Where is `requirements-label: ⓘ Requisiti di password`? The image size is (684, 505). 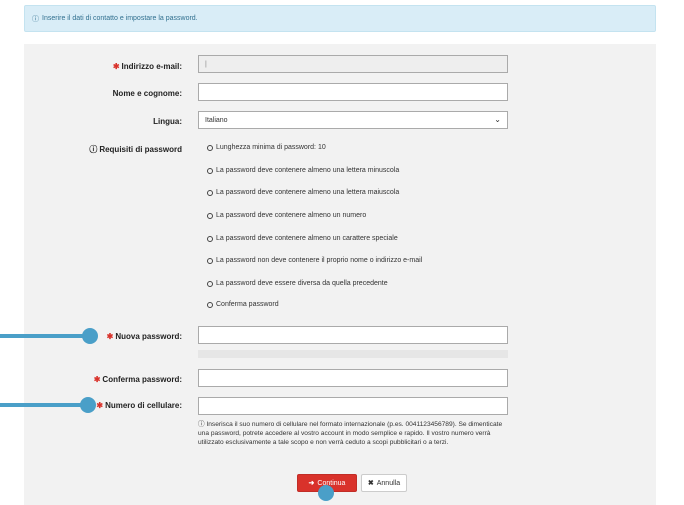 requirements-label: ⓘ Requisiti di password is located at coordinates (135, 149).